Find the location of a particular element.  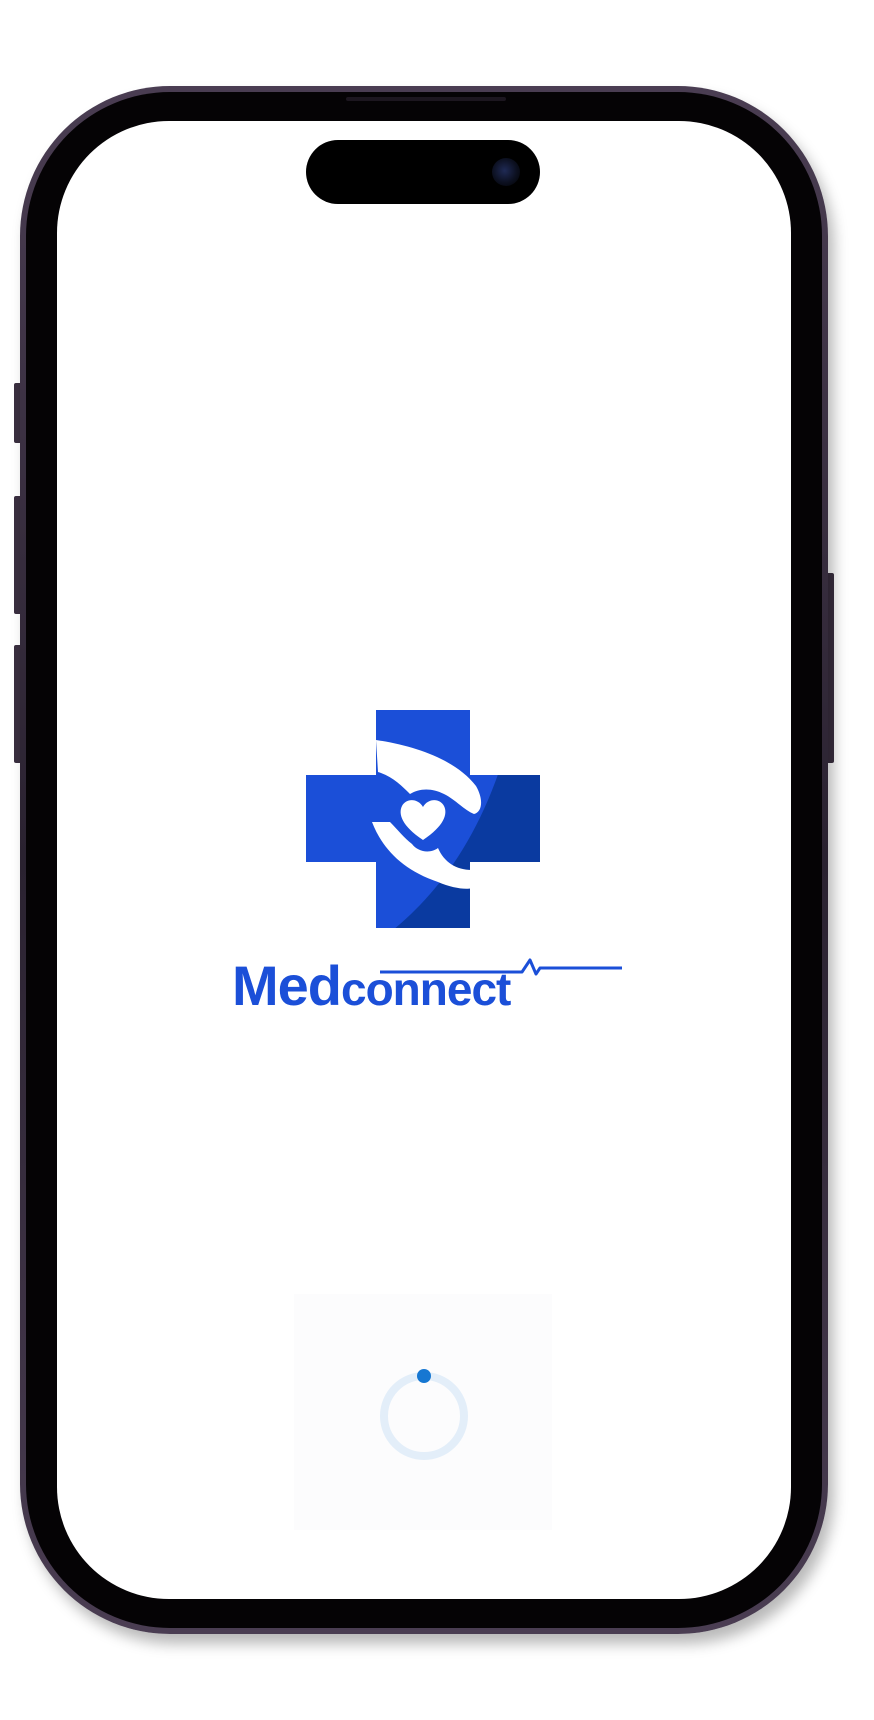

app-wordmark: Medconnect is located at coordinates (427, 985).